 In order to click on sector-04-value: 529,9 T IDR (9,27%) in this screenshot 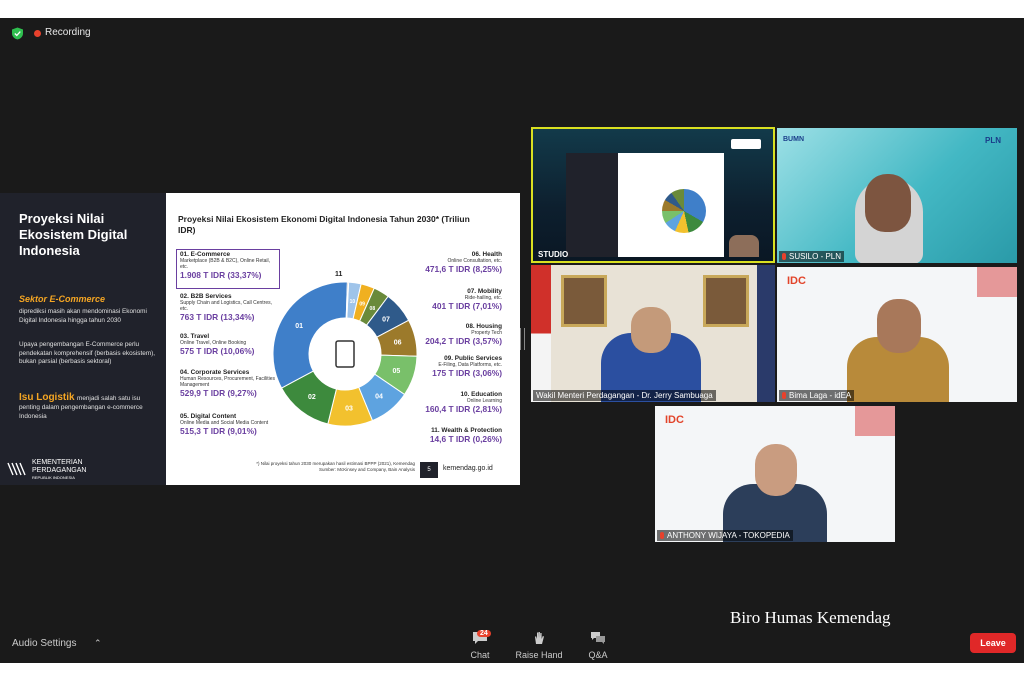, I will do `click(218, 393)`.